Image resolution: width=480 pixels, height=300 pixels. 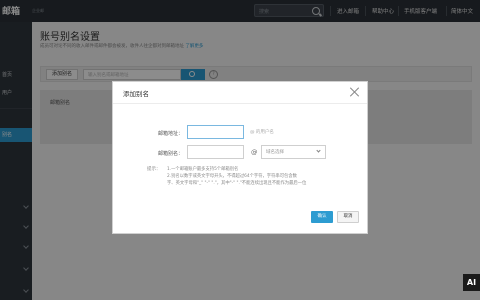 I want to click on chevron-down-icon, so click(x=318, y=150).